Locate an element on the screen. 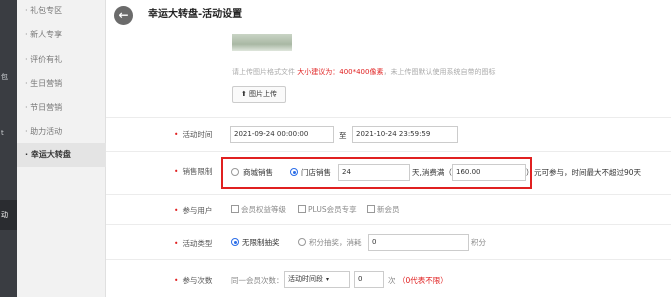  page-title: 幸运大转盘-活动设置 is located at coordinates (195, 14).